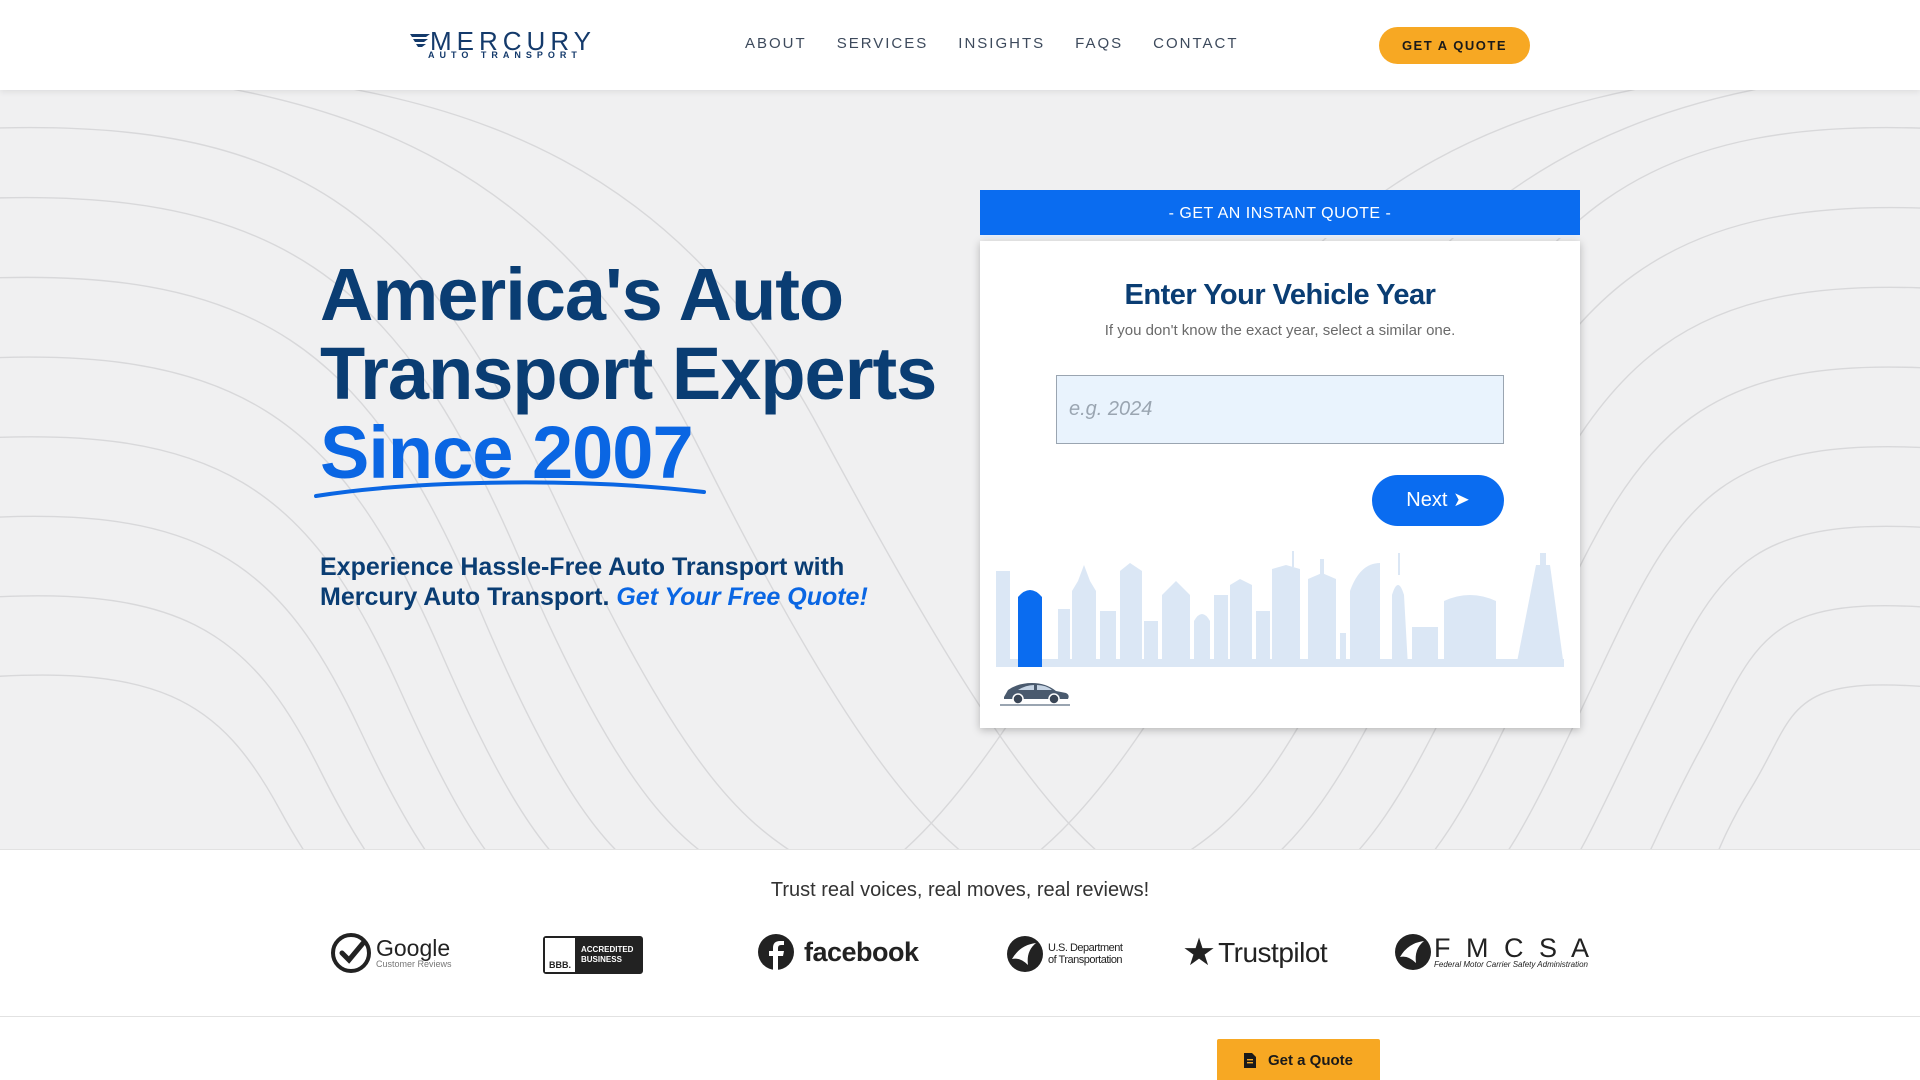 The height and width of the screenshot is (1080, 1920). What do you see at coordinates (1099, 43) in the screenshot?
I see `nav-faqs: FAQS` at bounding box center [1099, 43].